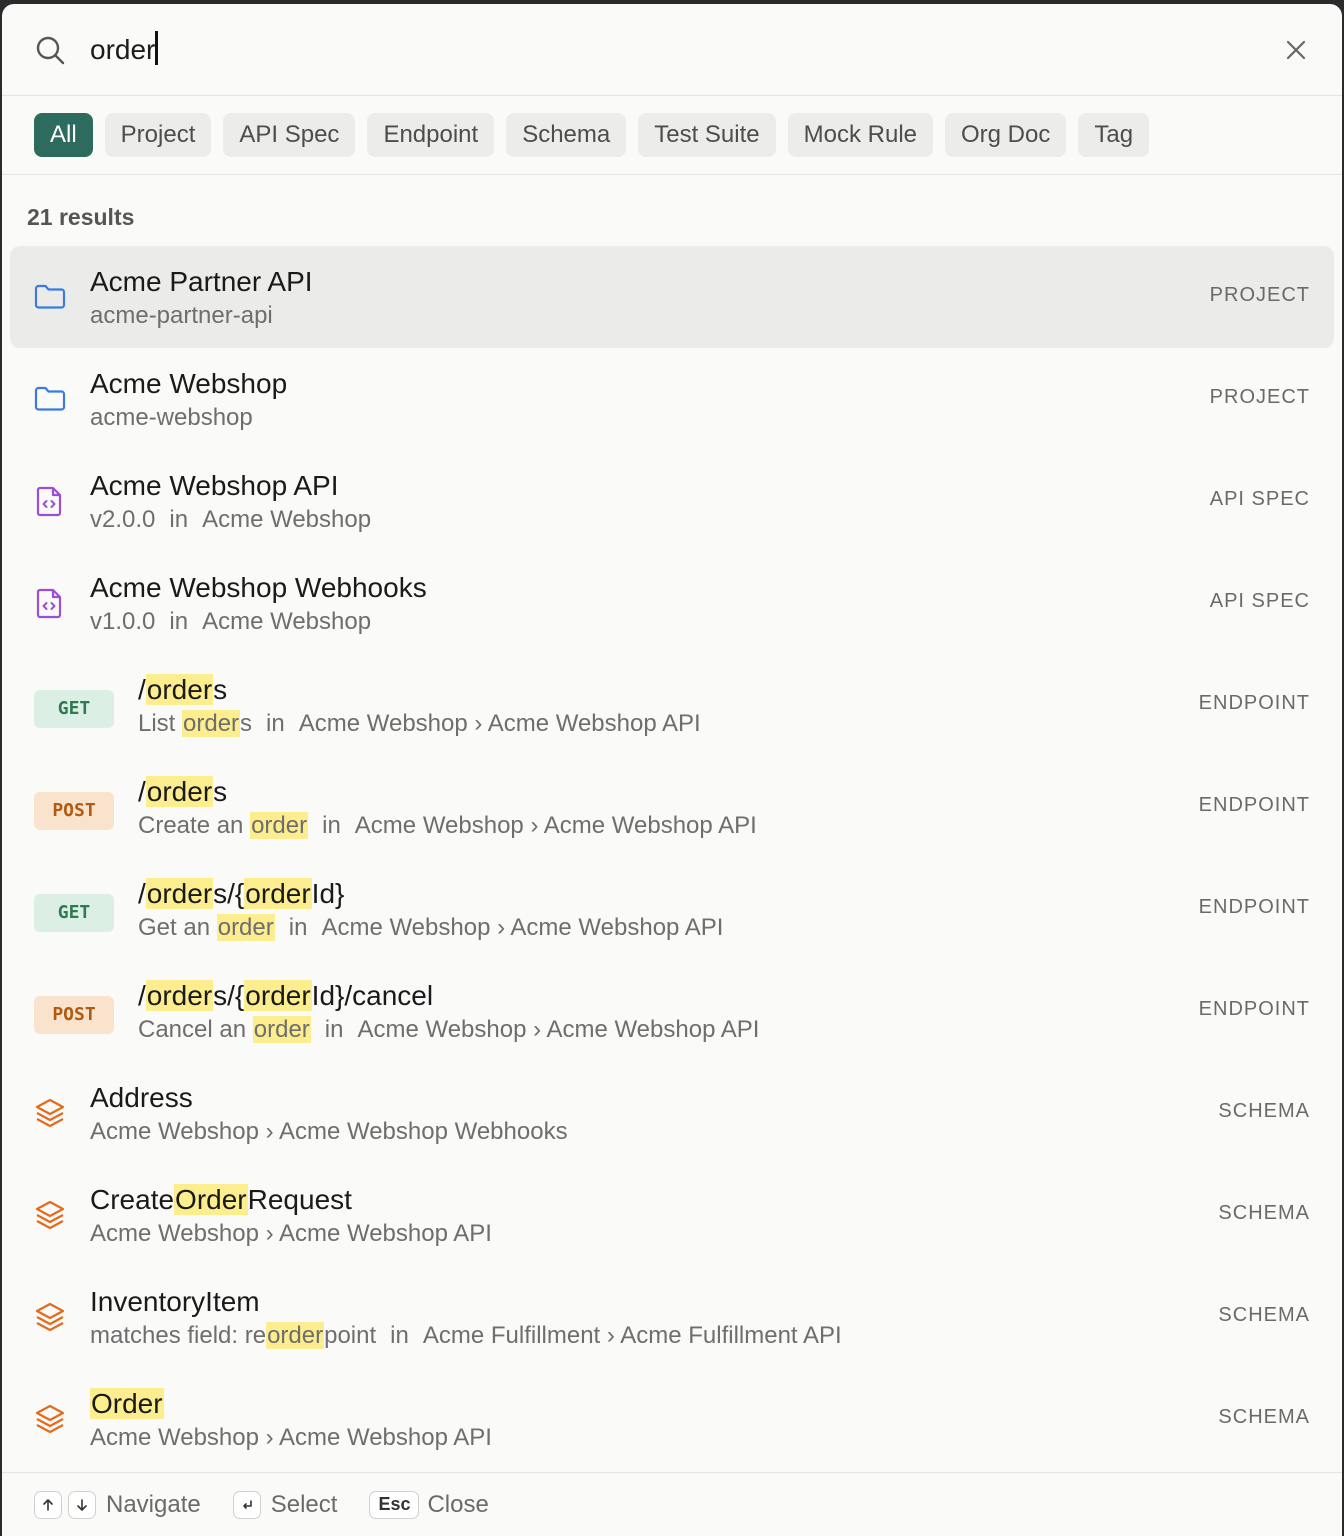 Image resolution: width=1344 pixels, height=1536 pixels. What do you see at coordinates (74, 913) in the screenshot?
I see `method-badge: GET` at bounding box center [74, 913].